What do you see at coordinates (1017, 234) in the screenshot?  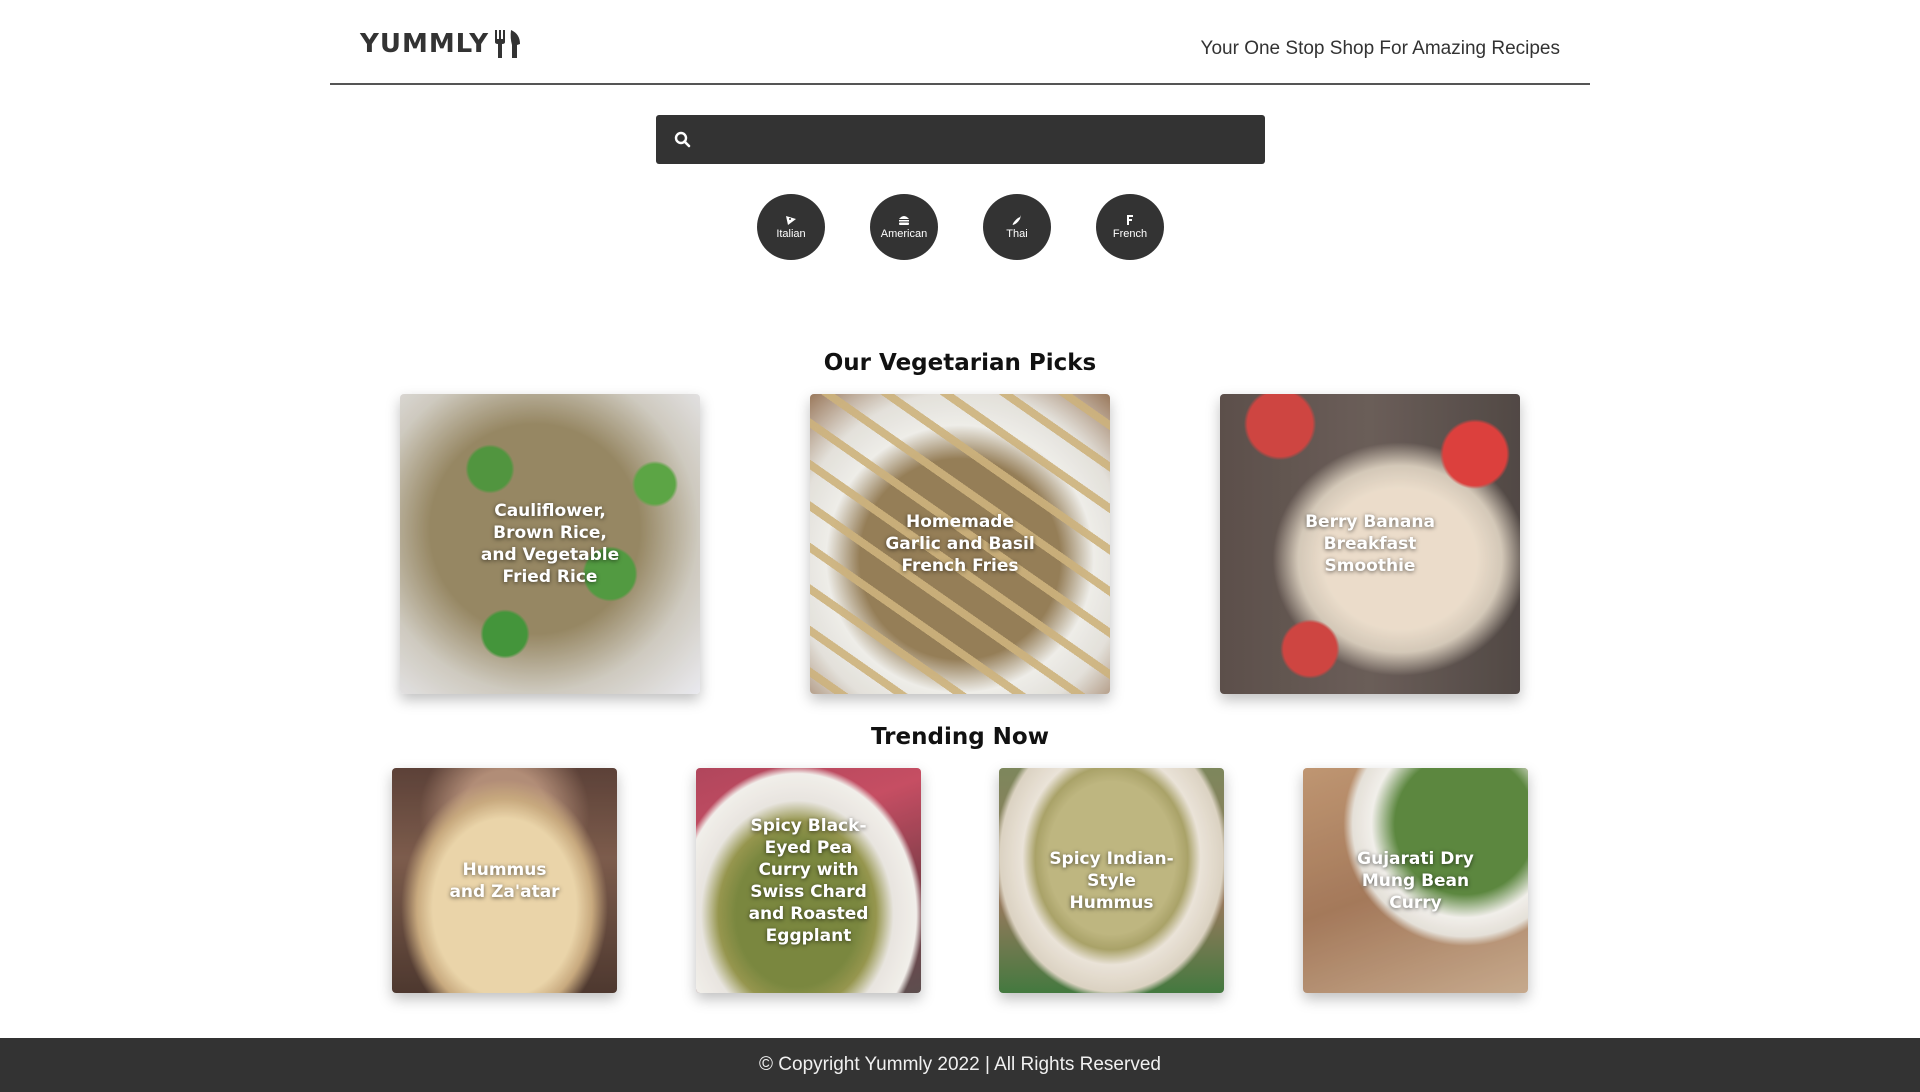 I see `cuisine-label: Thai` at bounding box center [1017, 234].